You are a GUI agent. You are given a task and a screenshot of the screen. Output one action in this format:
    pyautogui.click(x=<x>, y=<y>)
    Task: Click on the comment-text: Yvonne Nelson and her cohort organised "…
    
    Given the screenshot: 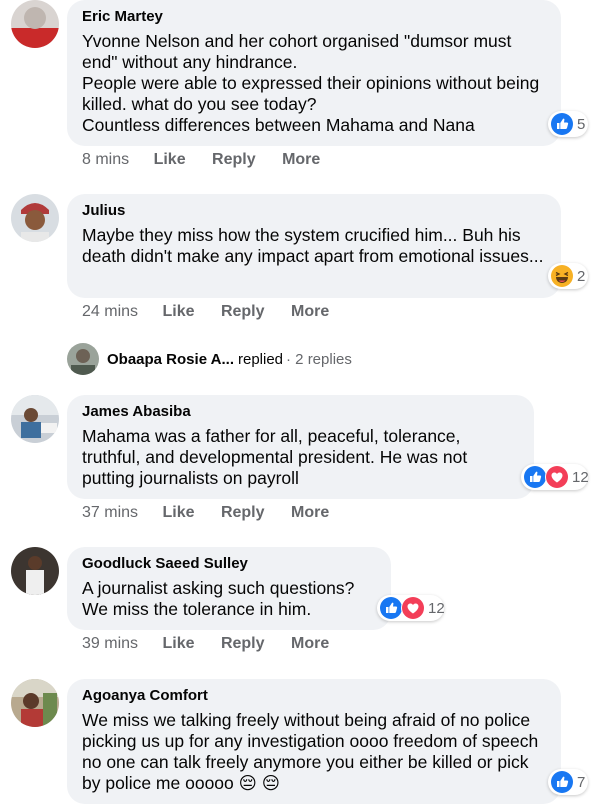 What is the action you would take?
    pyautogui.click(x=311, y=83)
    